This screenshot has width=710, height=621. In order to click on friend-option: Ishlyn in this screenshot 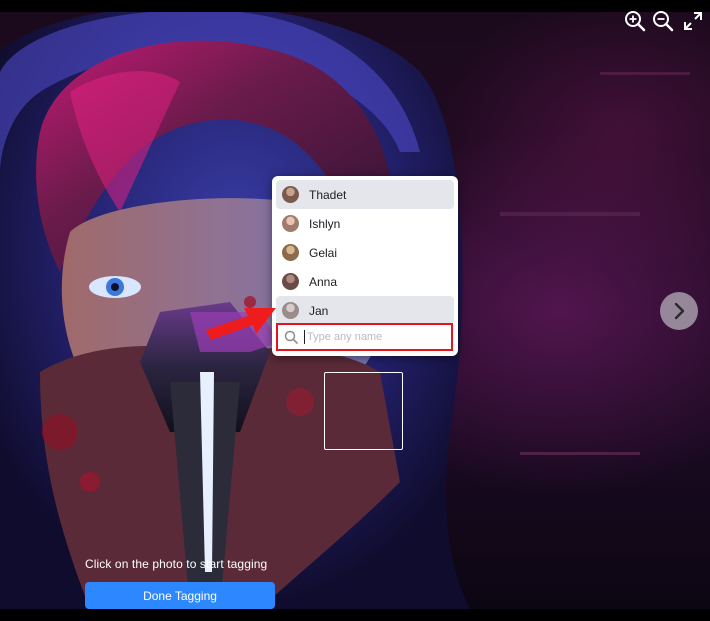, I will do `click(365, 223)`.